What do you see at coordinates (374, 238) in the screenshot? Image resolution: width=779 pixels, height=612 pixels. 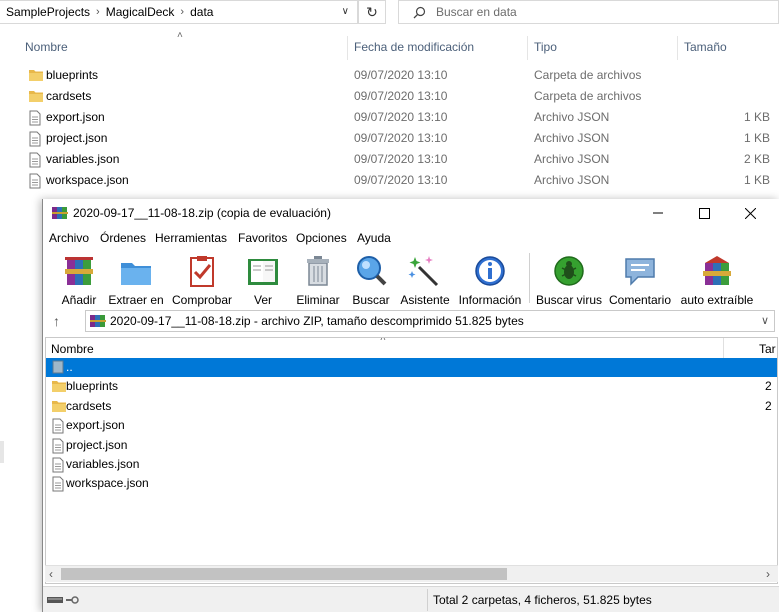 I see `menu-ayuda: Ayuda` at bounding box center [374, 238].